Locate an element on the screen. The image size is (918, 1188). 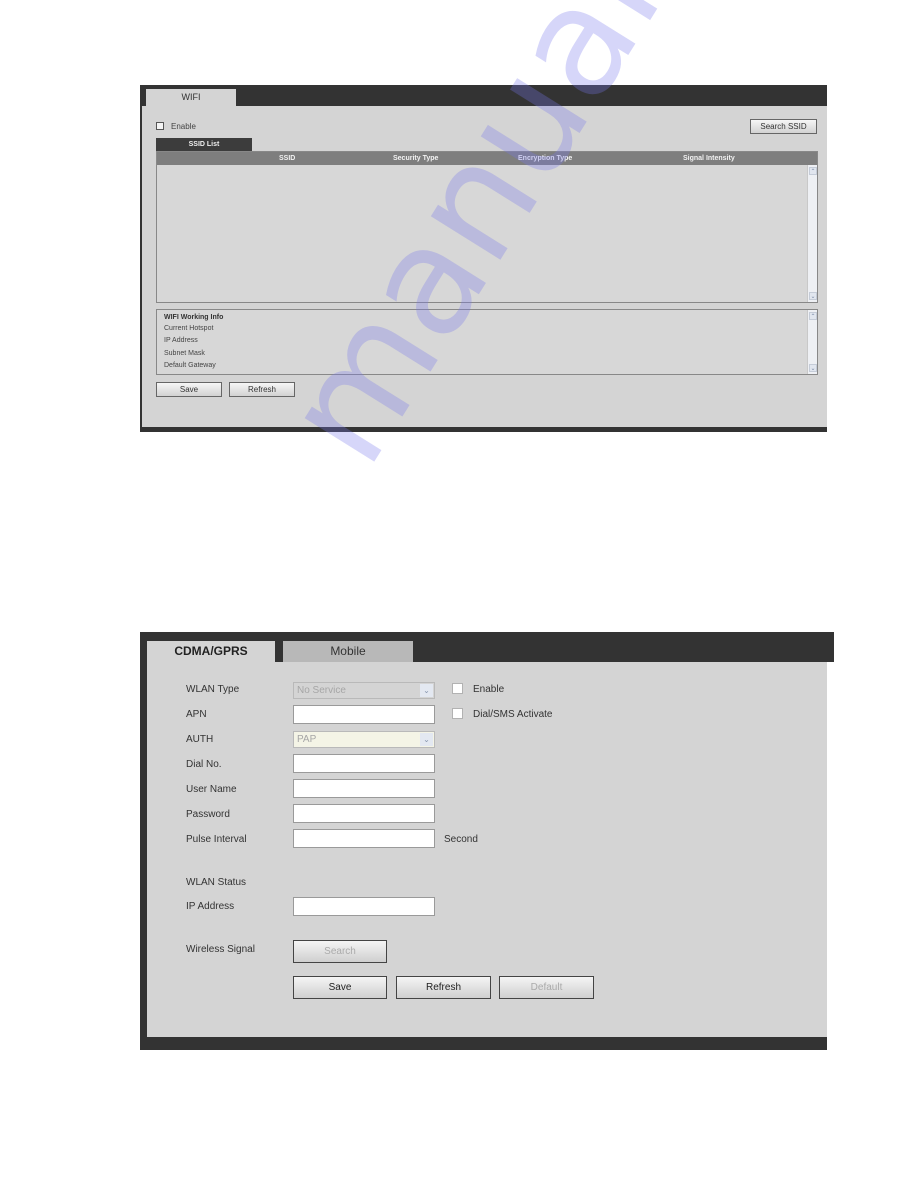
pulse-interval-unit: Second is located at coordinates (461, 839).